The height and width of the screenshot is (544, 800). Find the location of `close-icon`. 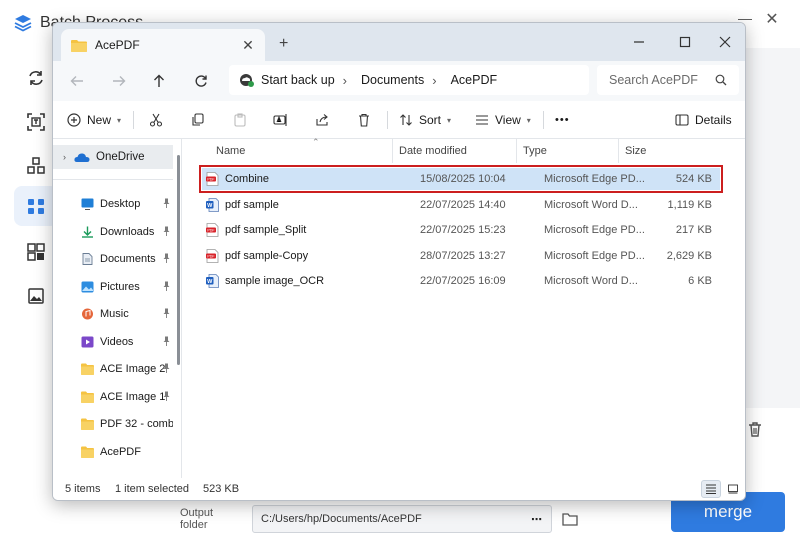

close-icon is located at coordinates (724, 42).